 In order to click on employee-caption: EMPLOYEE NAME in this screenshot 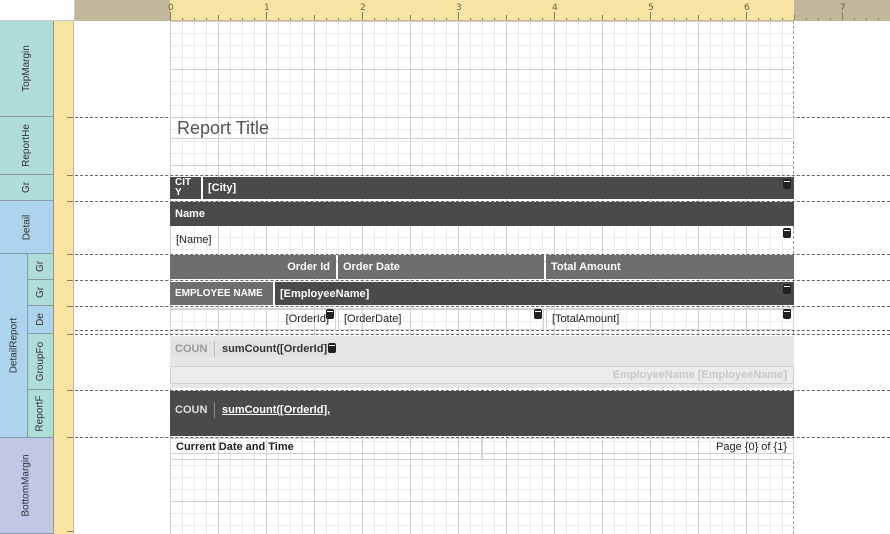, I will do `click(221, 293)`.